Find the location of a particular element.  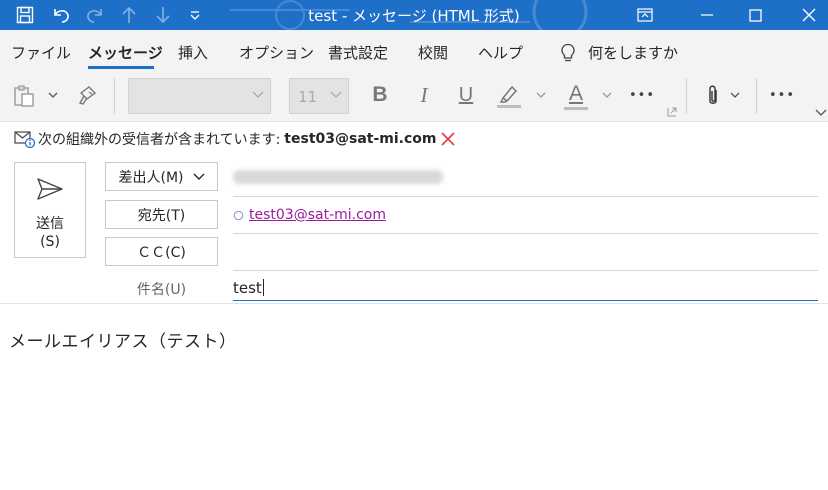

from-underline is located at coordinates (525, 196).